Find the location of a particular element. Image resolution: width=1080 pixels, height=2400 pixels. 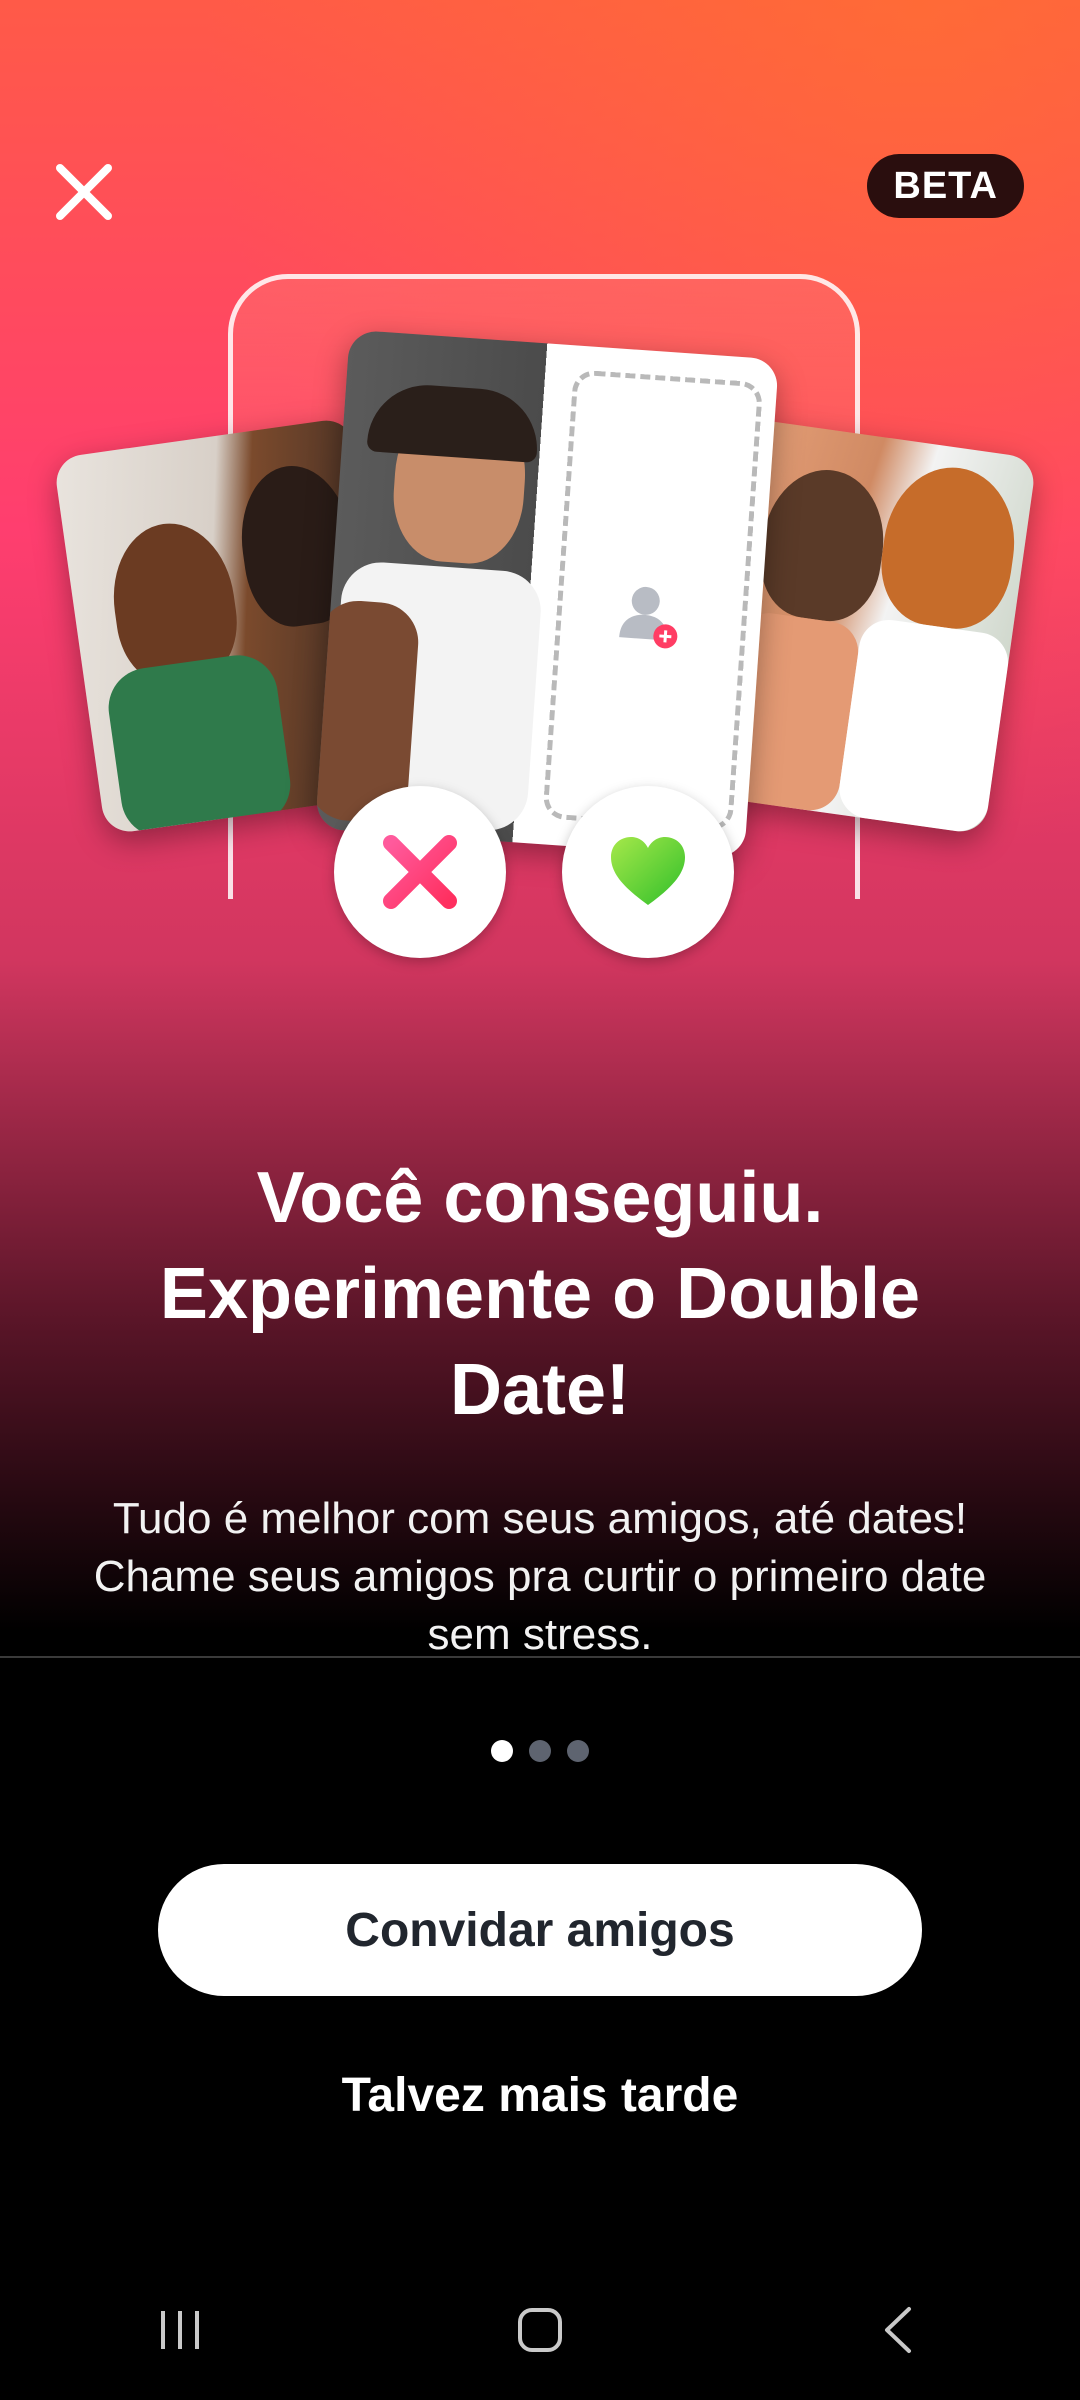

system-navigation-bar is located at coordinates (540, 2330).